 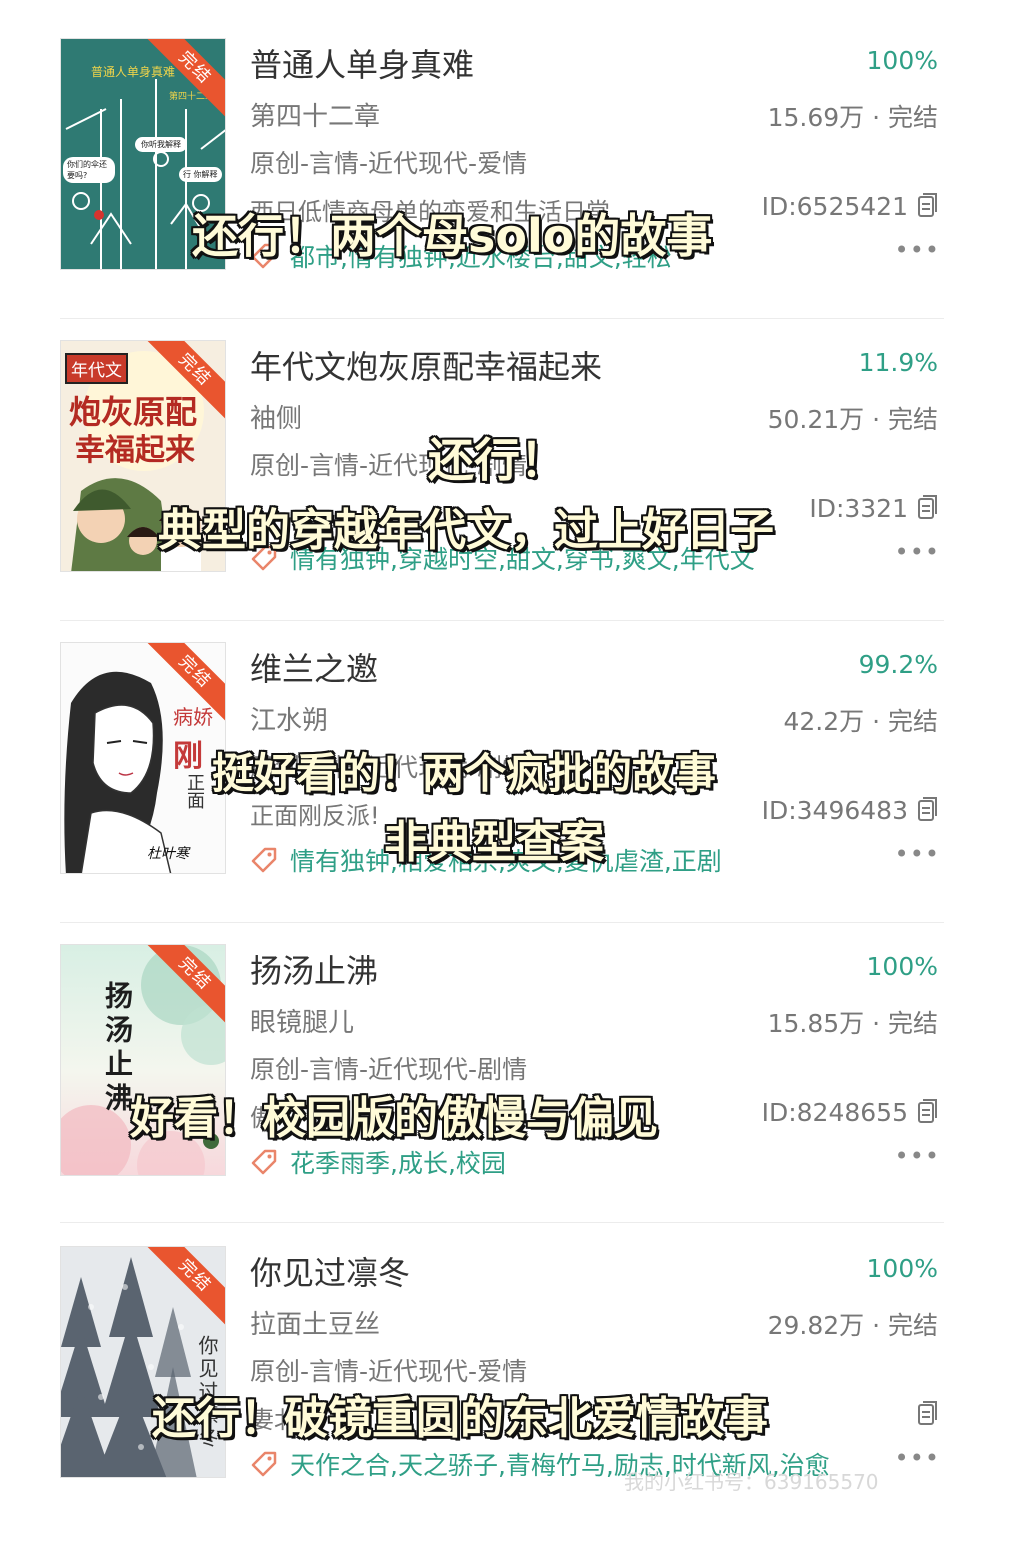 I want to click on word-count-status: 50.21万 · 完结, so click(x=852, y=419).